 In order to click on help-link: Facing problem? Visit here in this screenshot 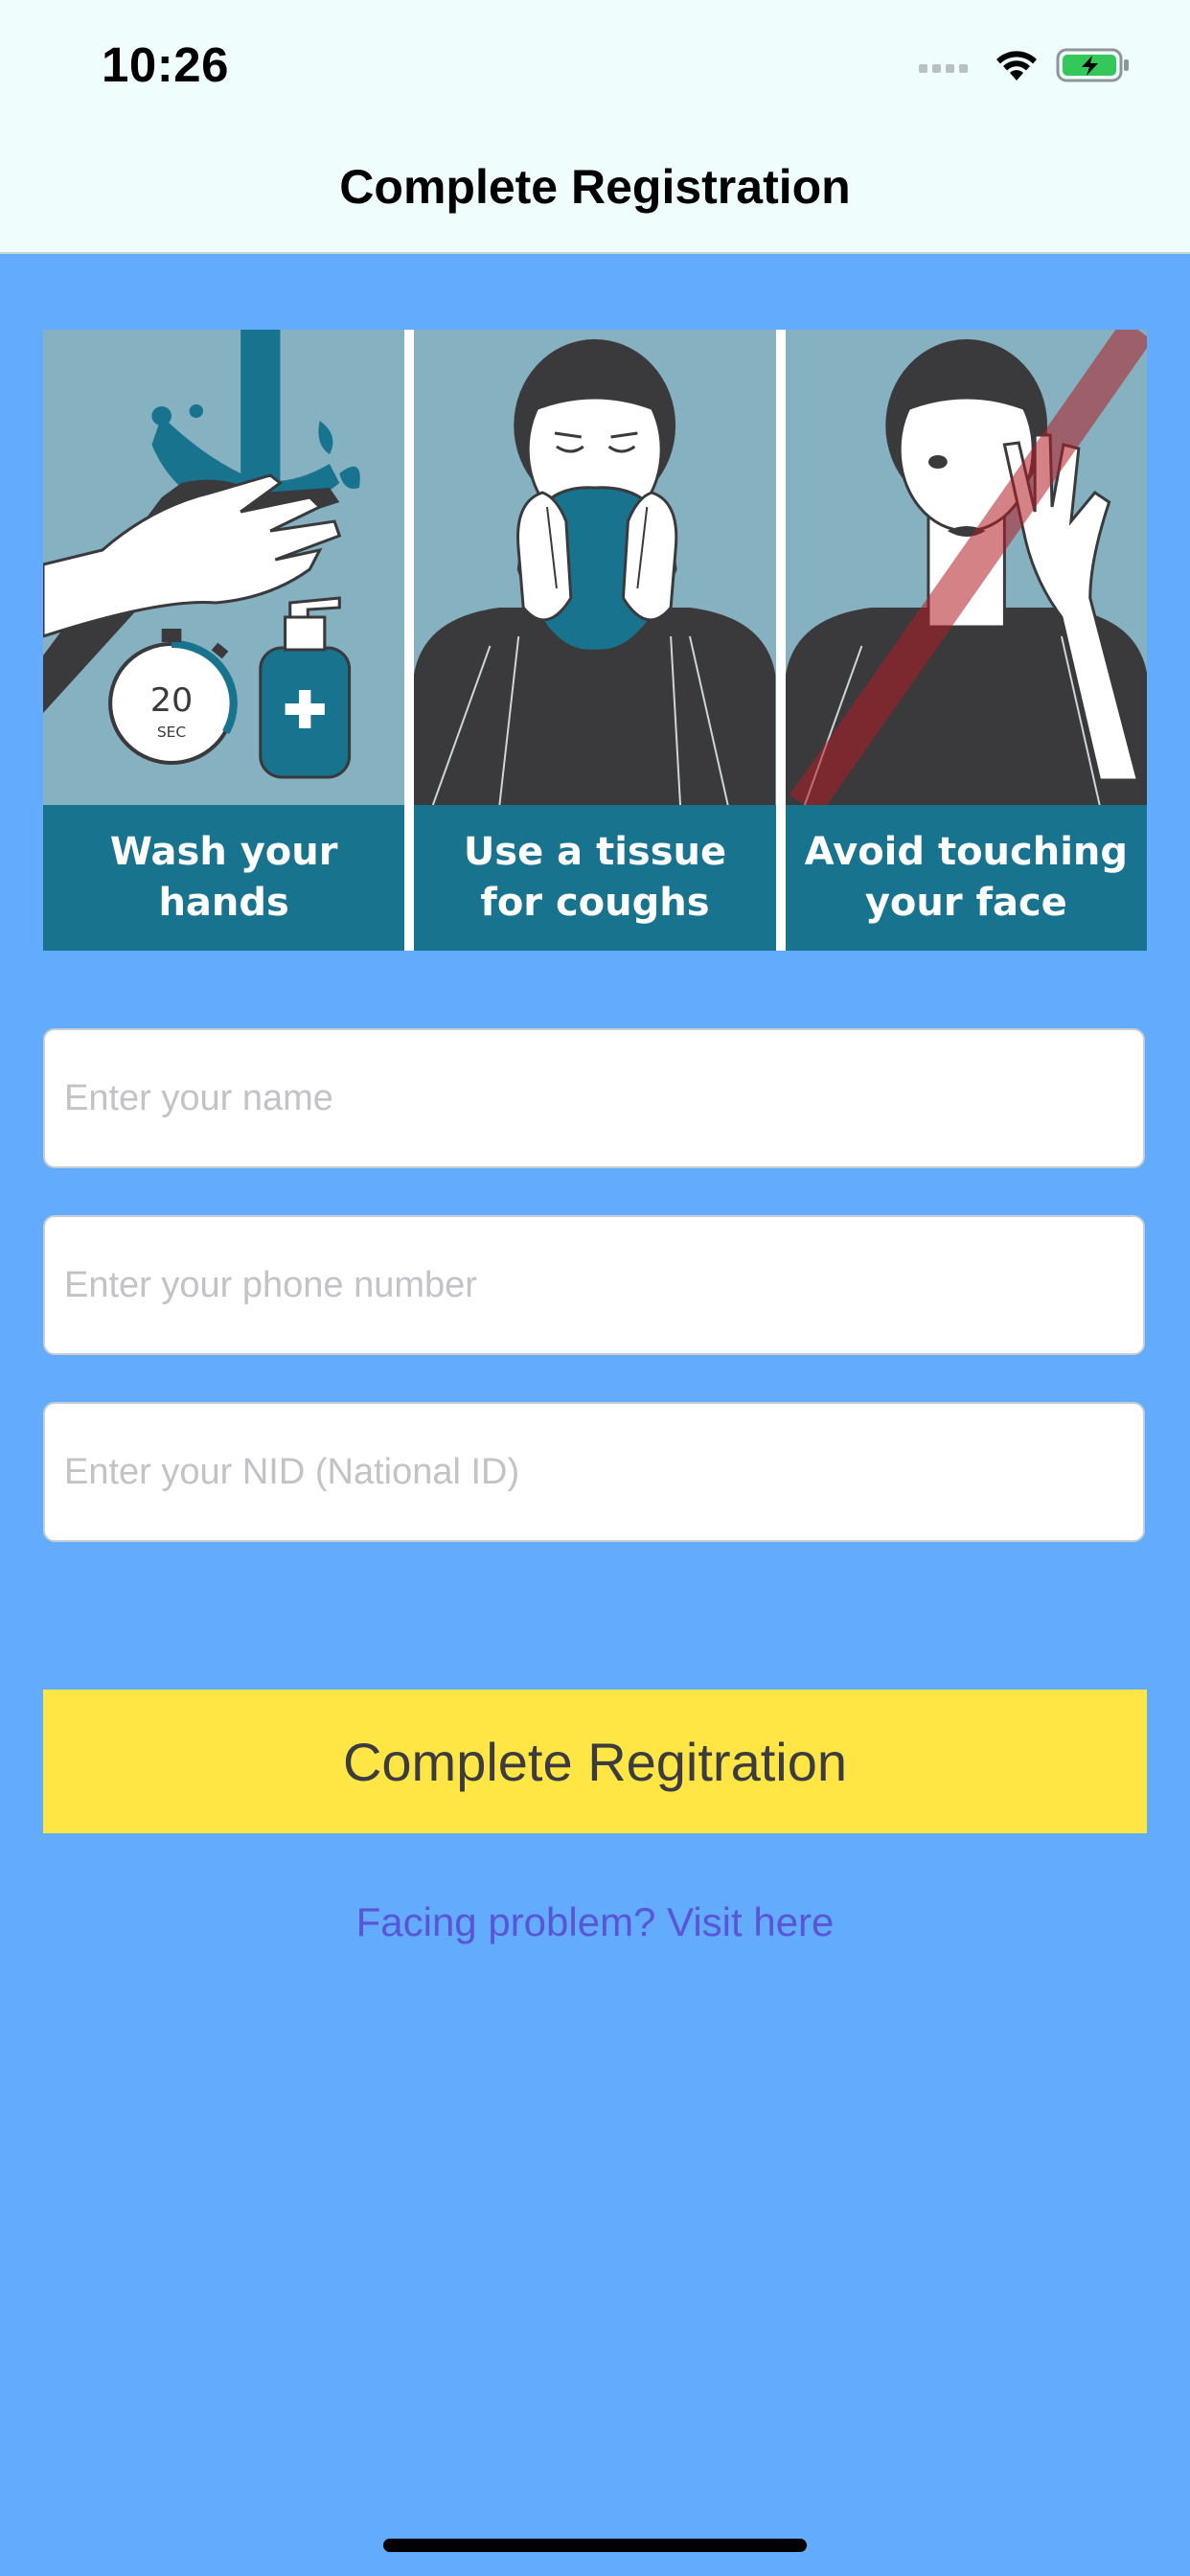, I will do `click(595, 1922)`.